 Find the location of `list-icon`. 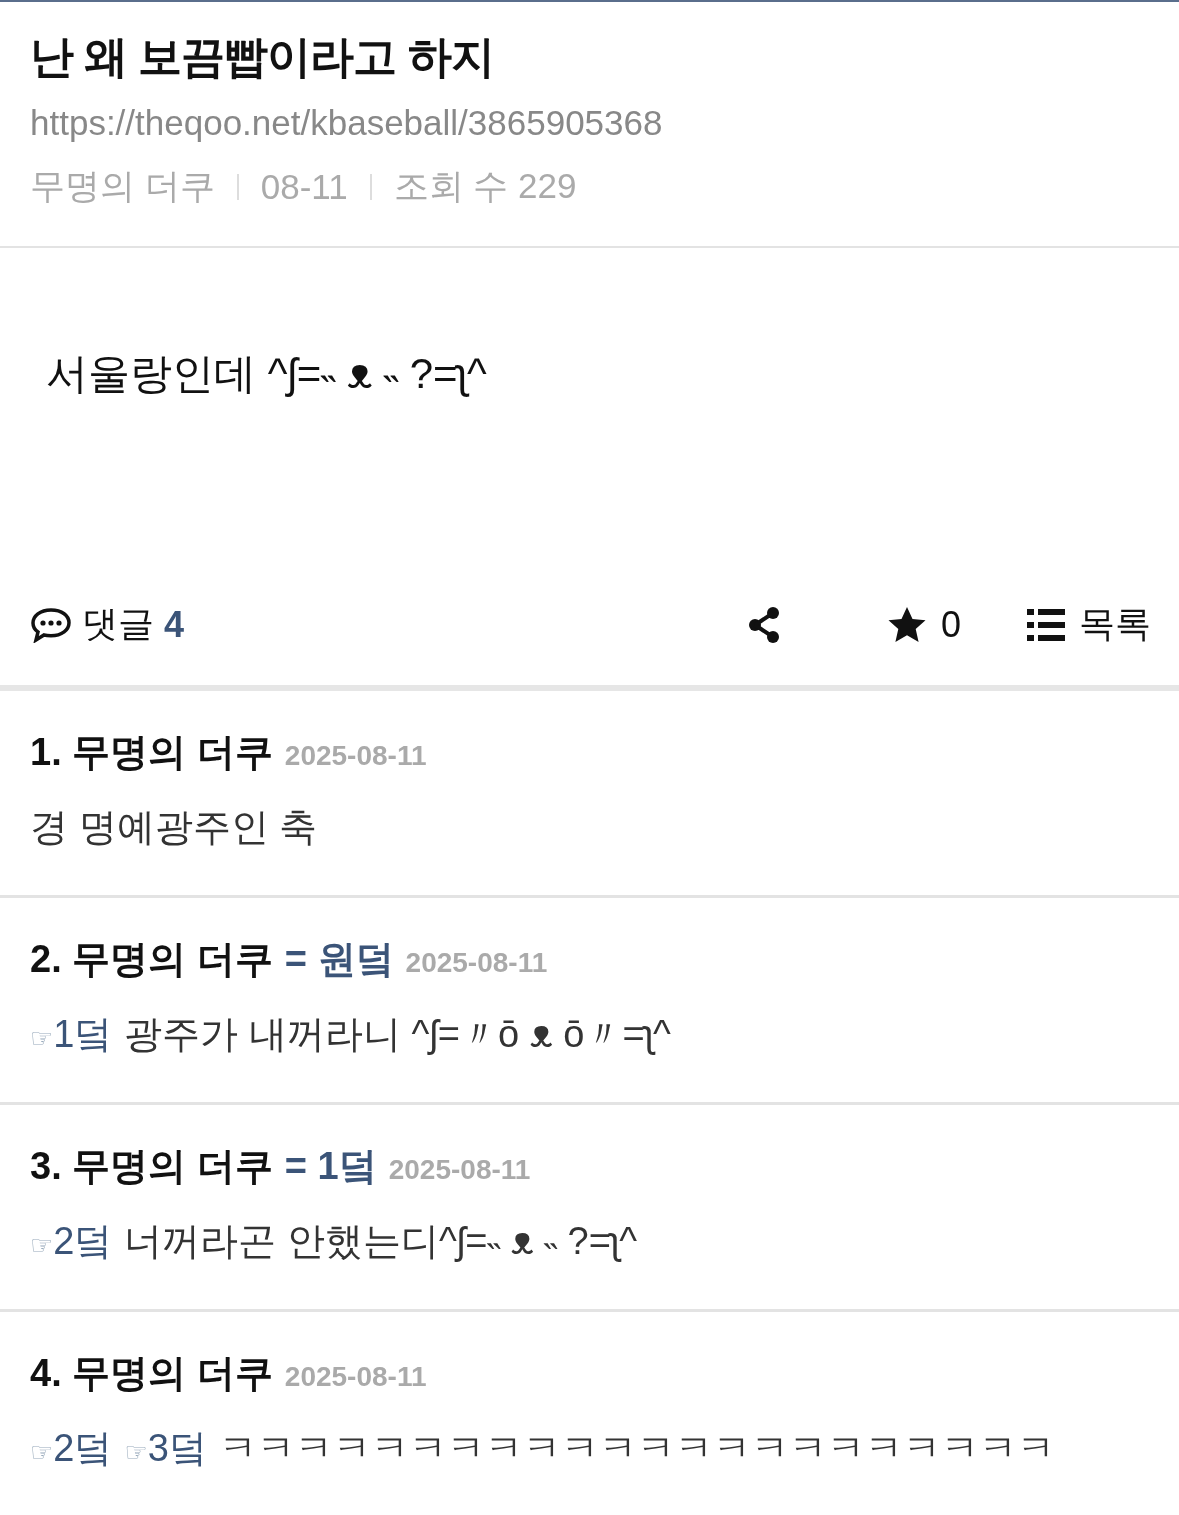

list-icon is located at coordinates (1046, 624).